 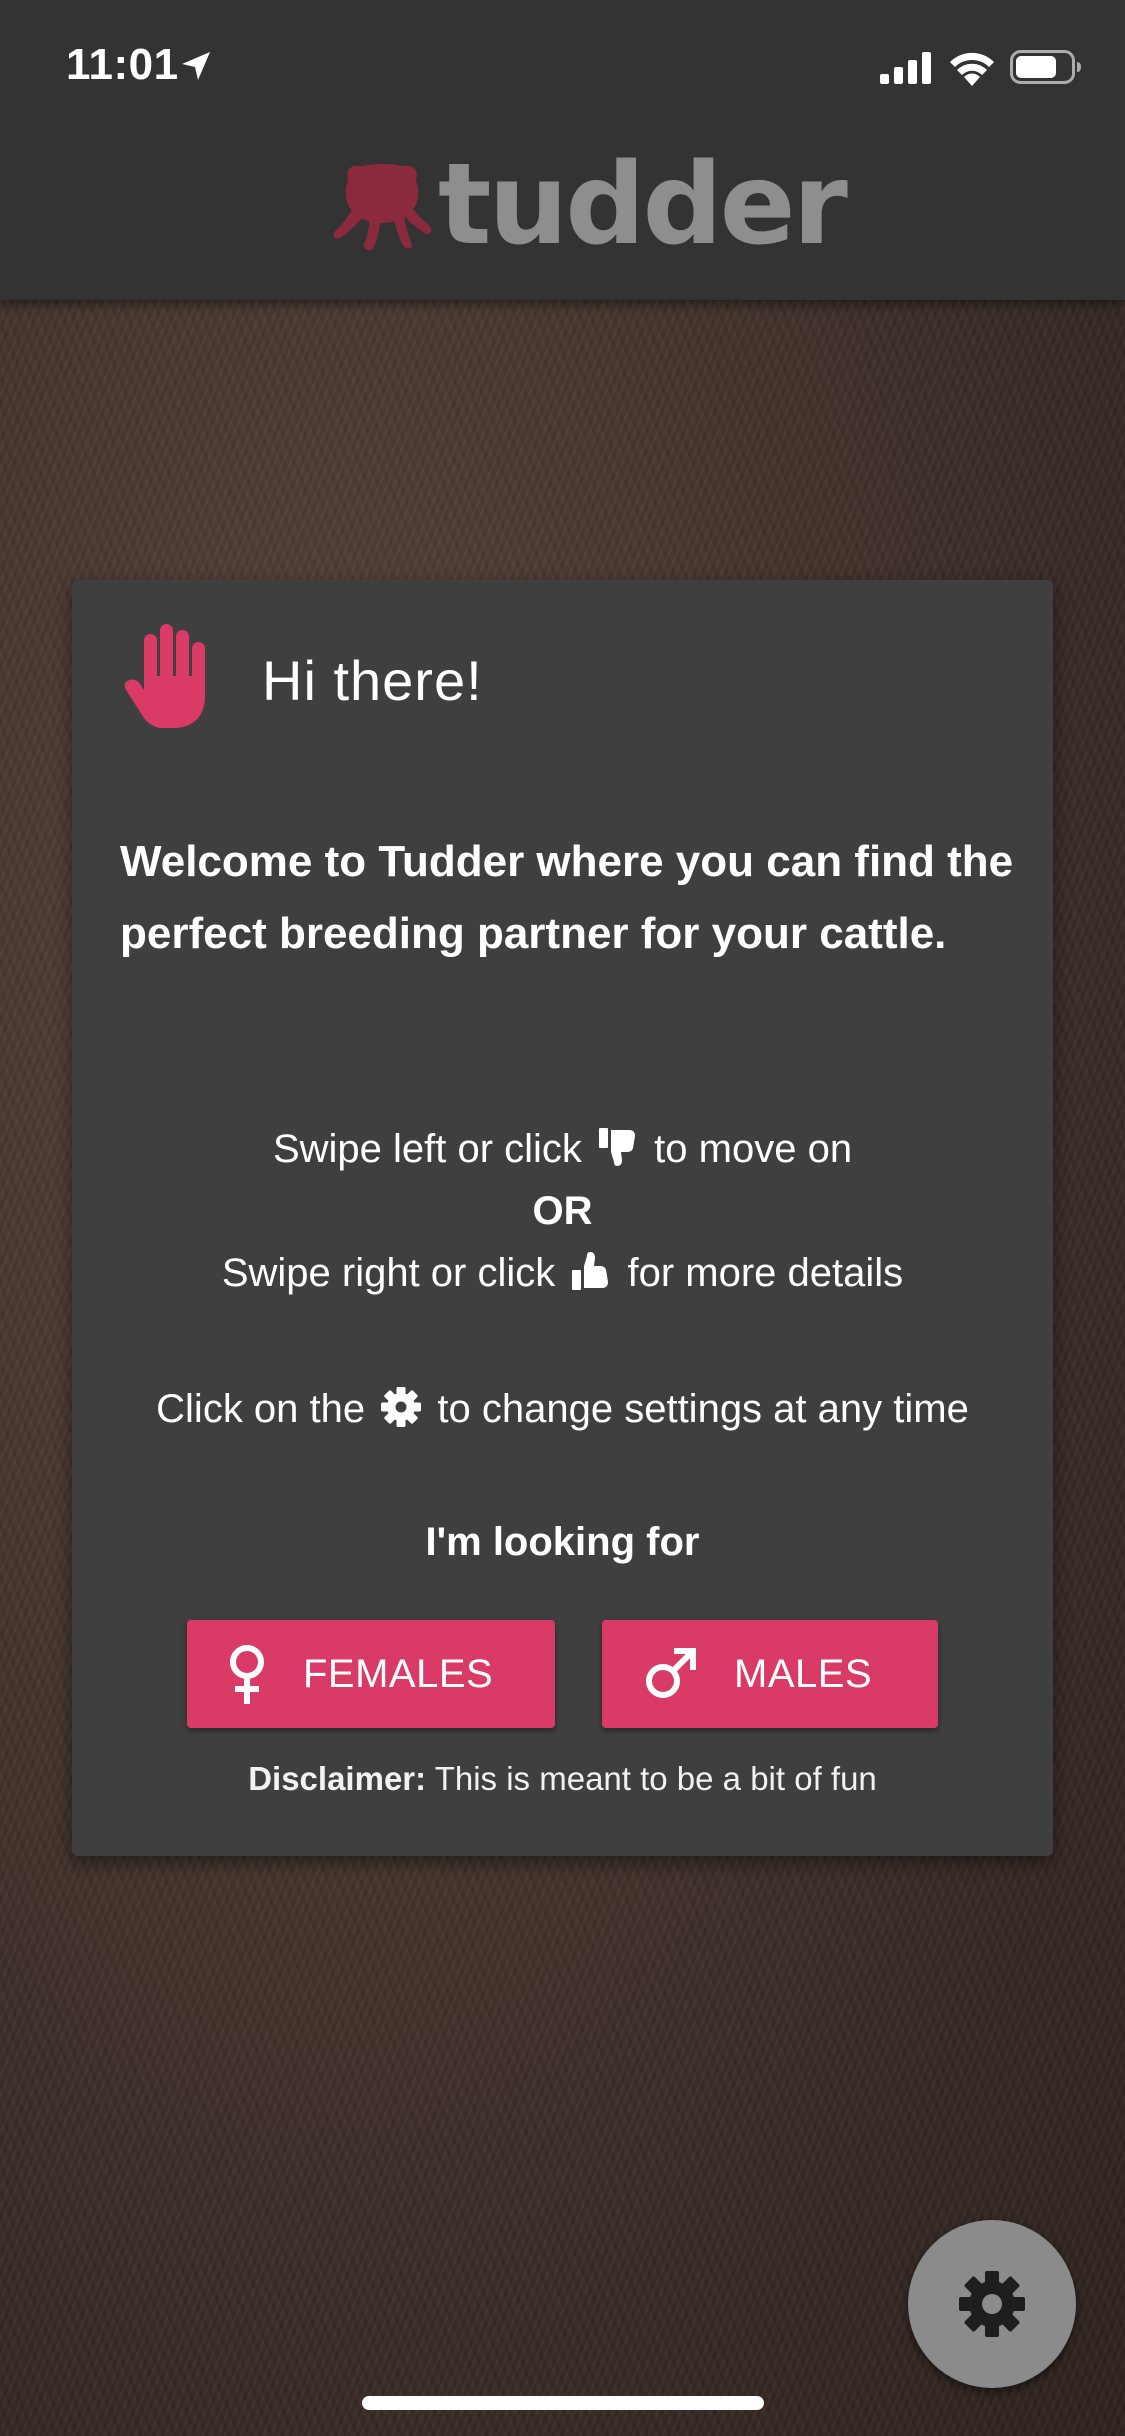 What do you see at coordinates (562, 70) in the screenshot?
I see `status-bar: 11:01` at bounding box center [562, 70].